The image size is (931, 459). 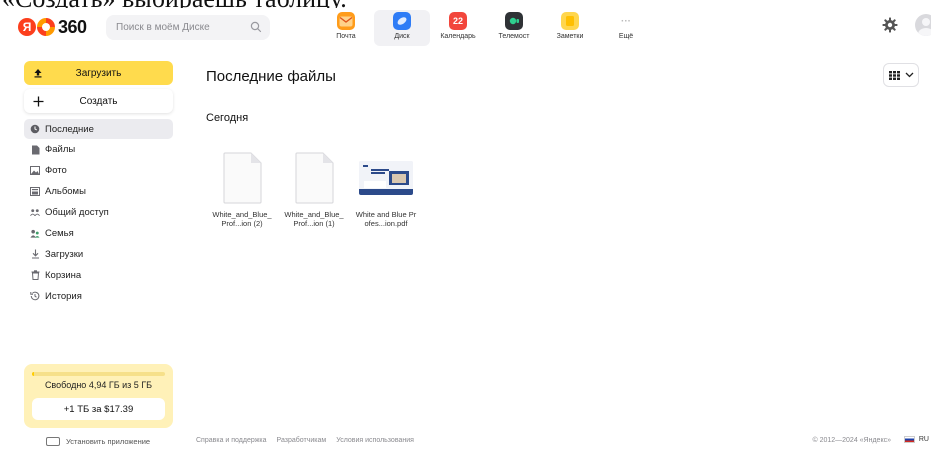 I want to click on 360-ring-icon, so click(x=46, y=27).